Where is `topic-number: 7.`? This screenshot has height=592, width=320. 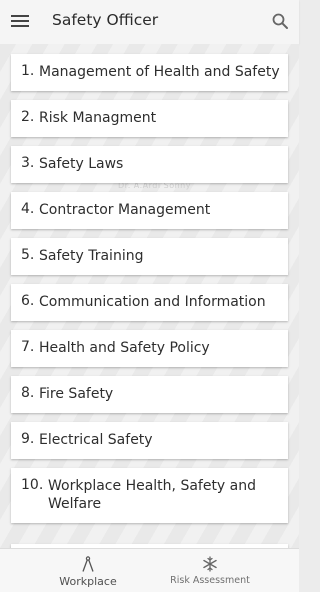 topic-number: 7. is located at coordinates (28, 347).